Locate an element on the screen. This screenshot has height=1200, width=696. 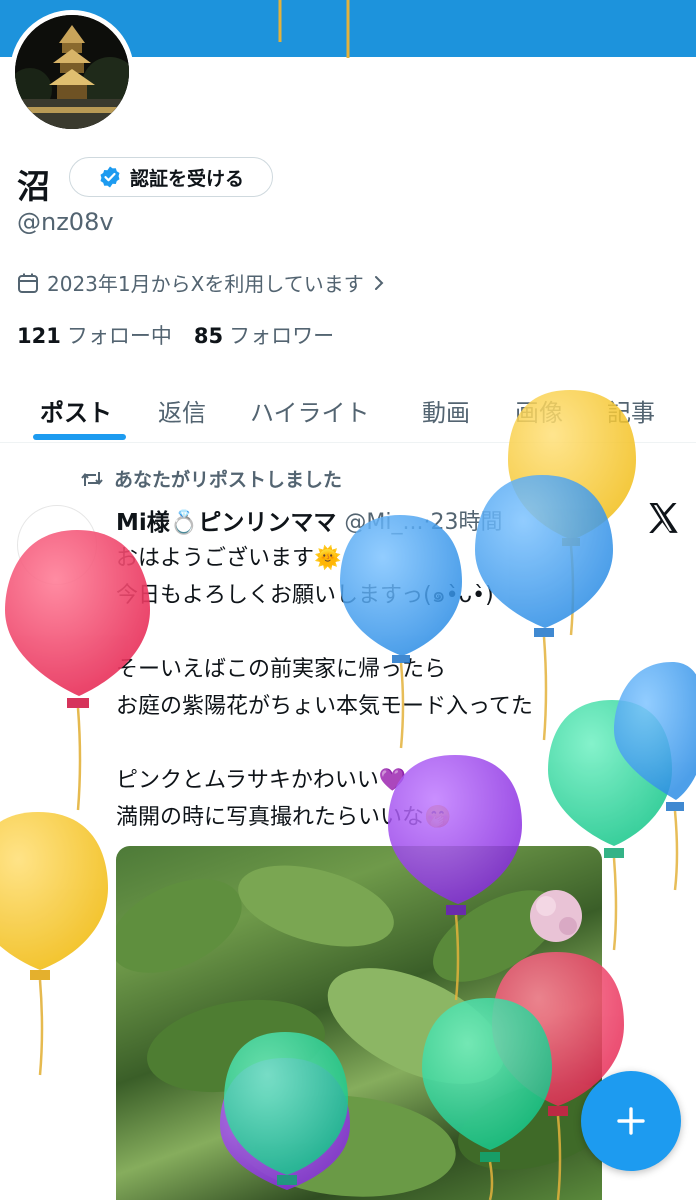
followers-count: 85 is located at coordinates (208, 336).